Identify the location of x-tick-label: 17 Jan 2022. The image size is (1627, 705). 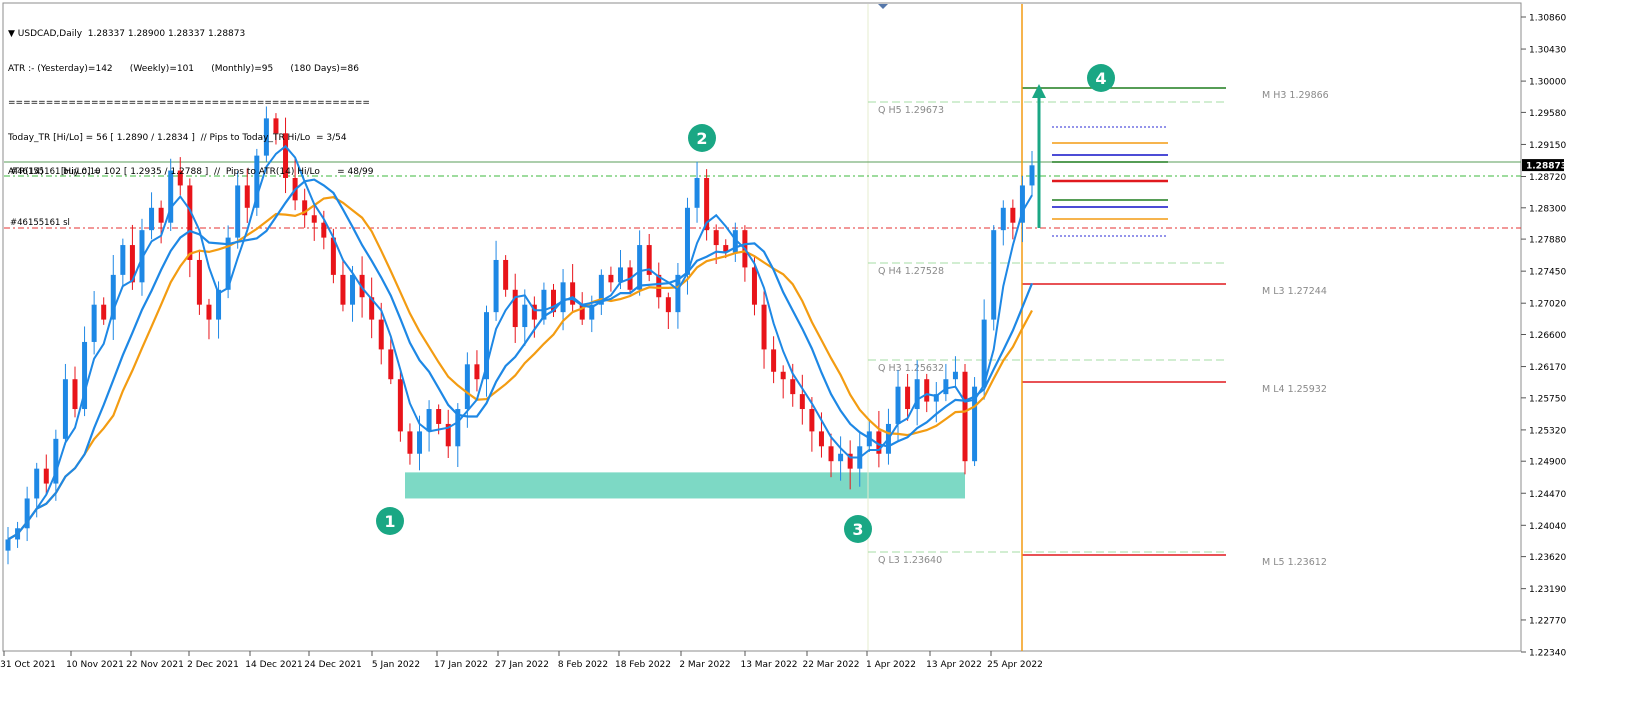
(461, 665).